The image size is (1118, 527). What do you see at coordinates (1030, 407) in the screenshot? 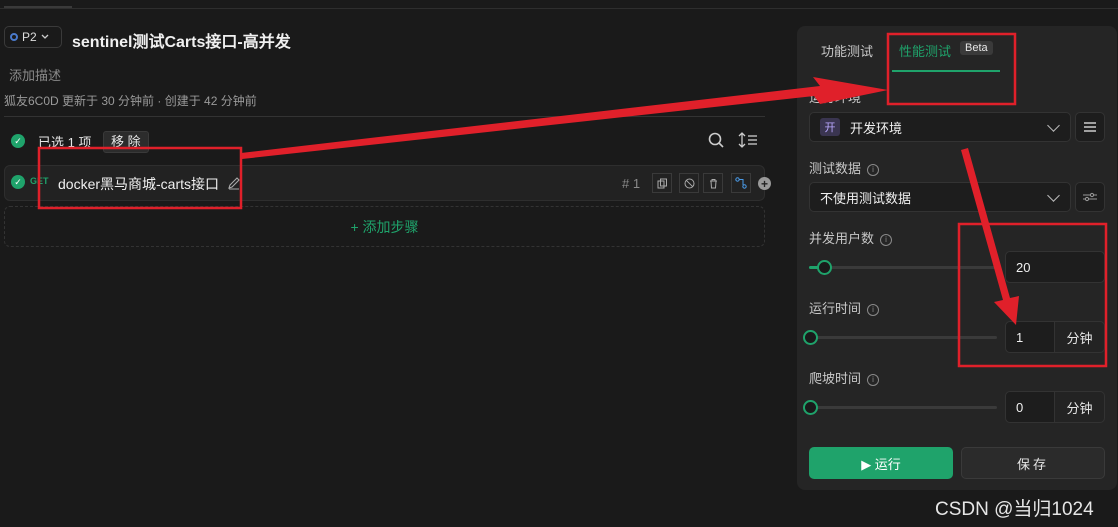
I see `rampup-input: 0` at bounding box center [1030, 407].